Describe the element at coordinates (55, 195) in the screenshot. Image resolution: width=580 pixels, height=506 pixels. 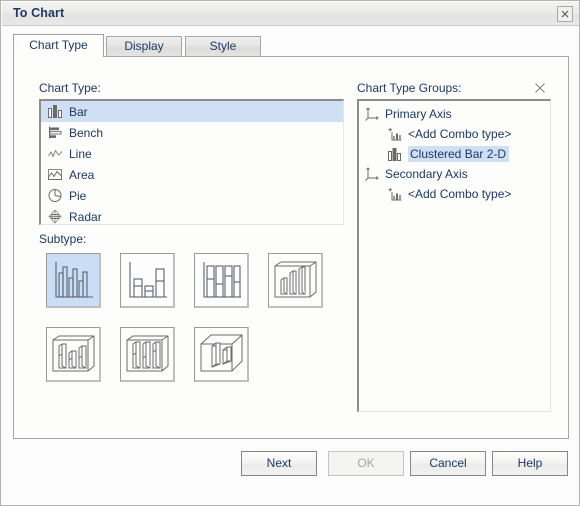
I see `pie-chart-icon` at that location.